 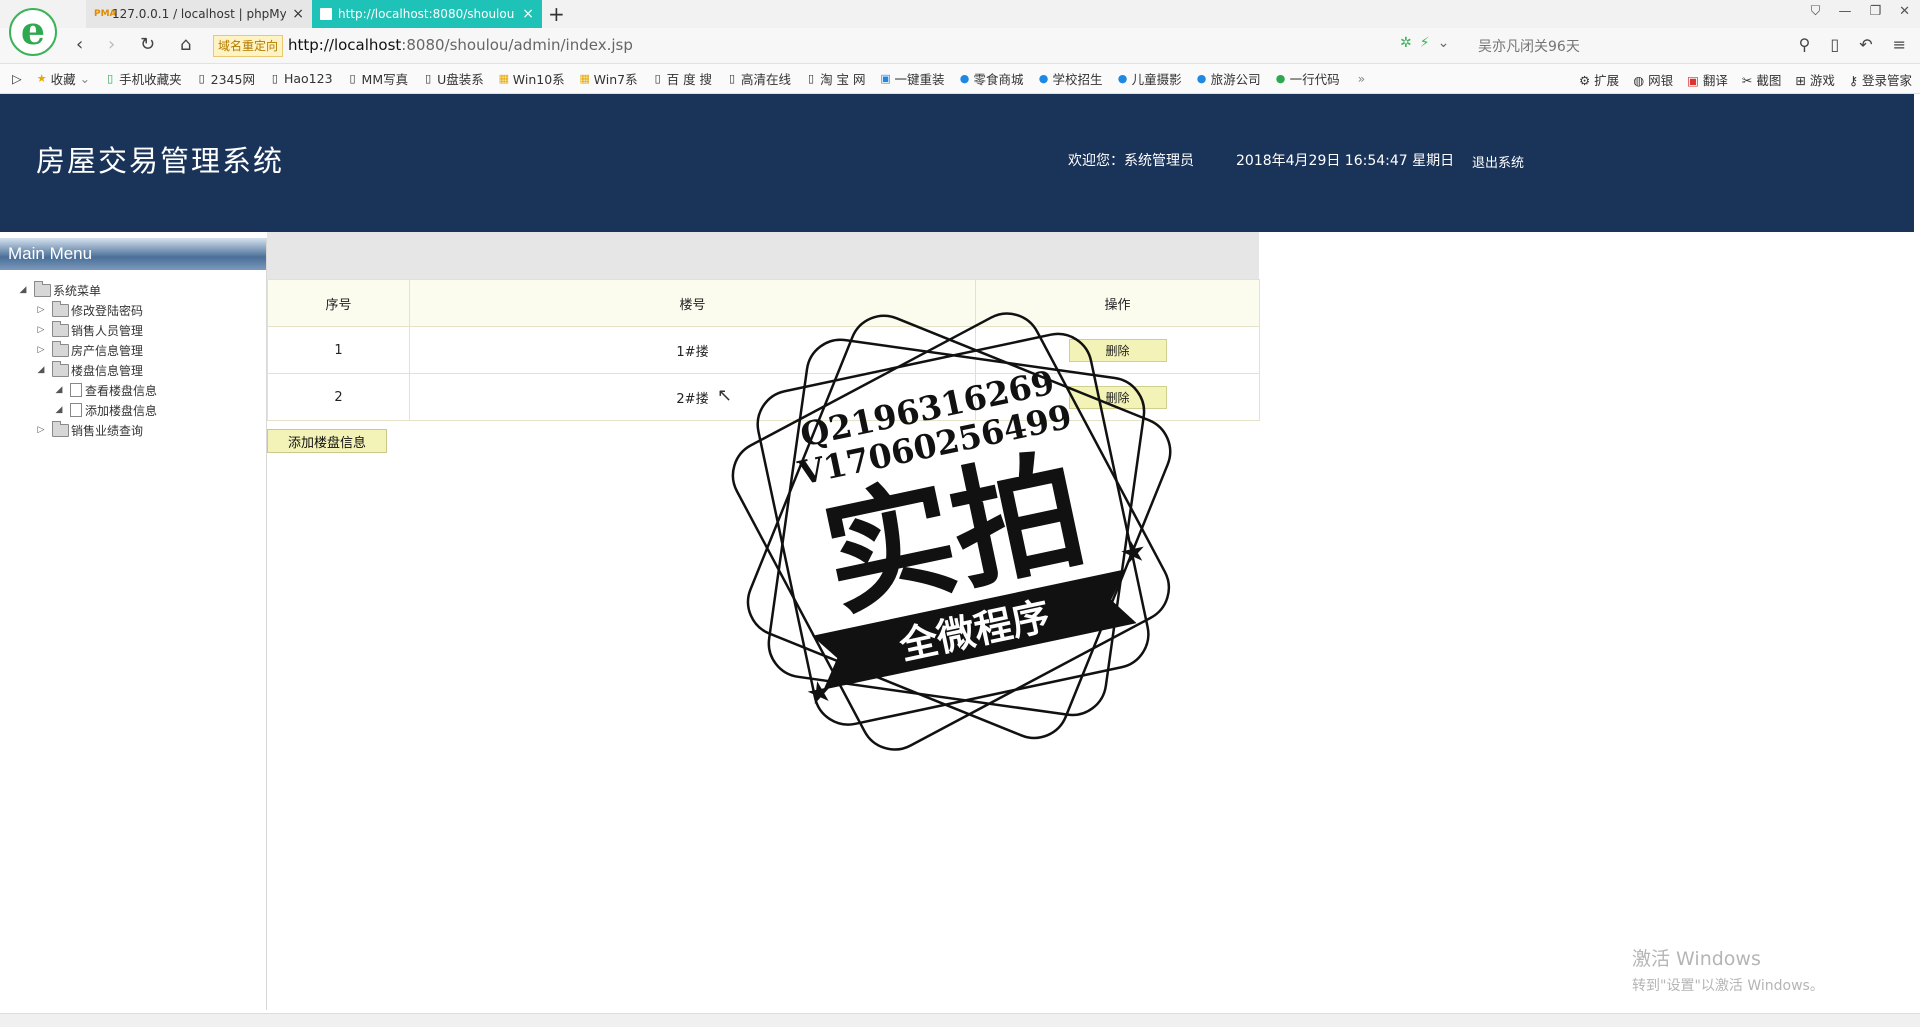 I want to click on bookmark-item: ▦ Win7系, so click(x=608, y=78).